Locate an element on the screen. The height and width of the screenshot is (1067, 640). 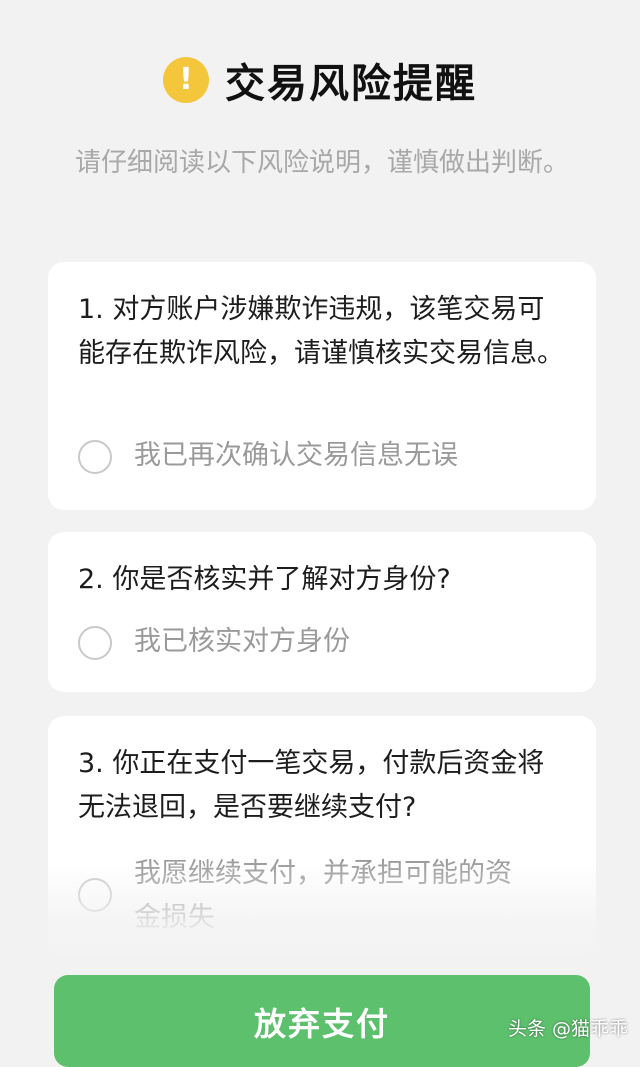
question-text: 1. 对方账户涉嫌欺诈违规，该笔交易可能存在欺诈风险，请谨慎核实交易信息。 is located at coordinates (321, 331).